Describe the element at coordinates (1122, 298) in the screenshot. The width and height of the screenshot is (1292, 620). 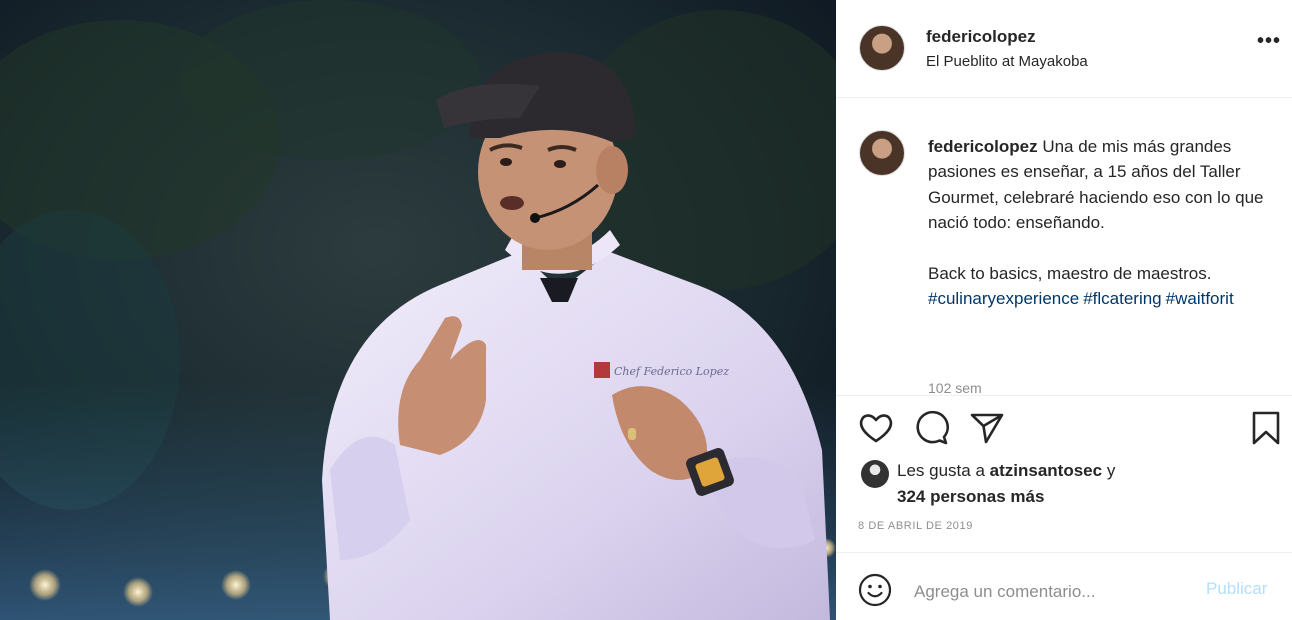
I see `hashtag-link: #flcatering` at that location.